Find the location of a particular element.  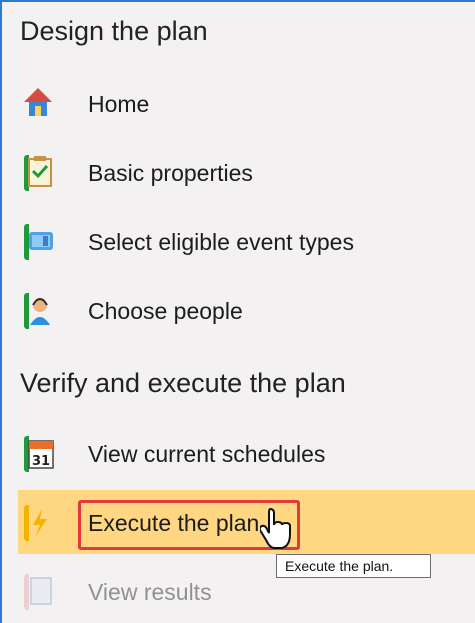

nav-item-select-event-types: Select eligible event types is located at coordinates (238, 242).